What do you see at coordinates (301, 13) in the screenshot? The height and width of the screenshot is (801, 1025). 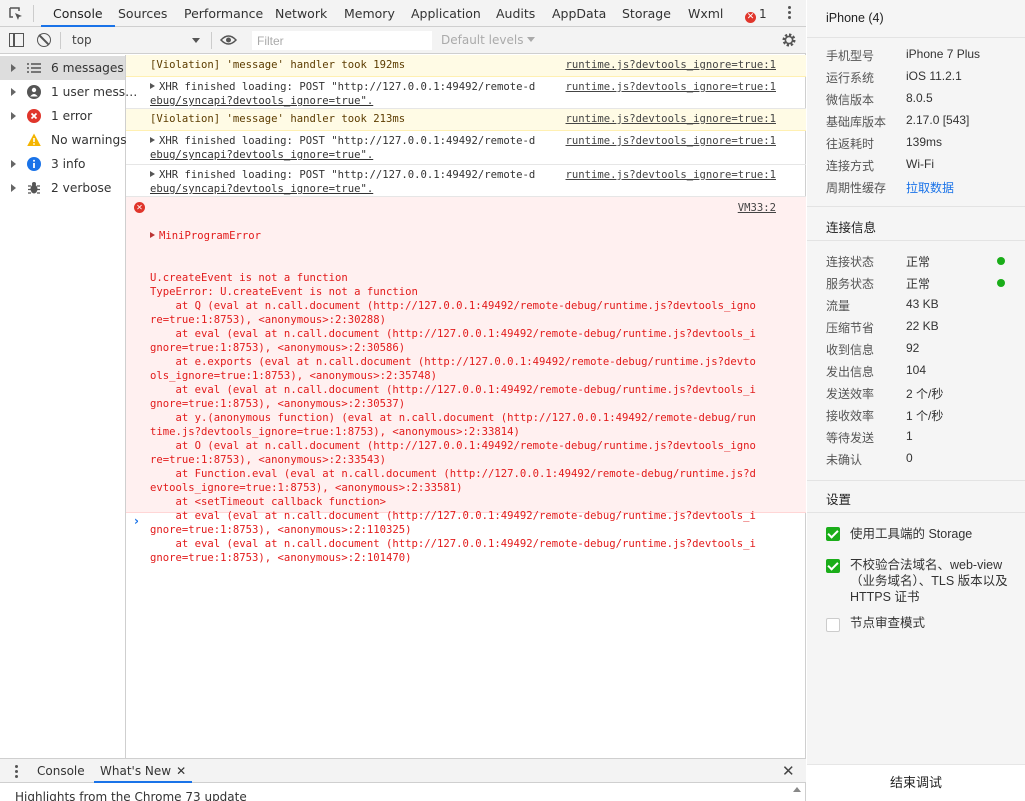 I see `tab-network: Network` at bounding box center [301, 13].